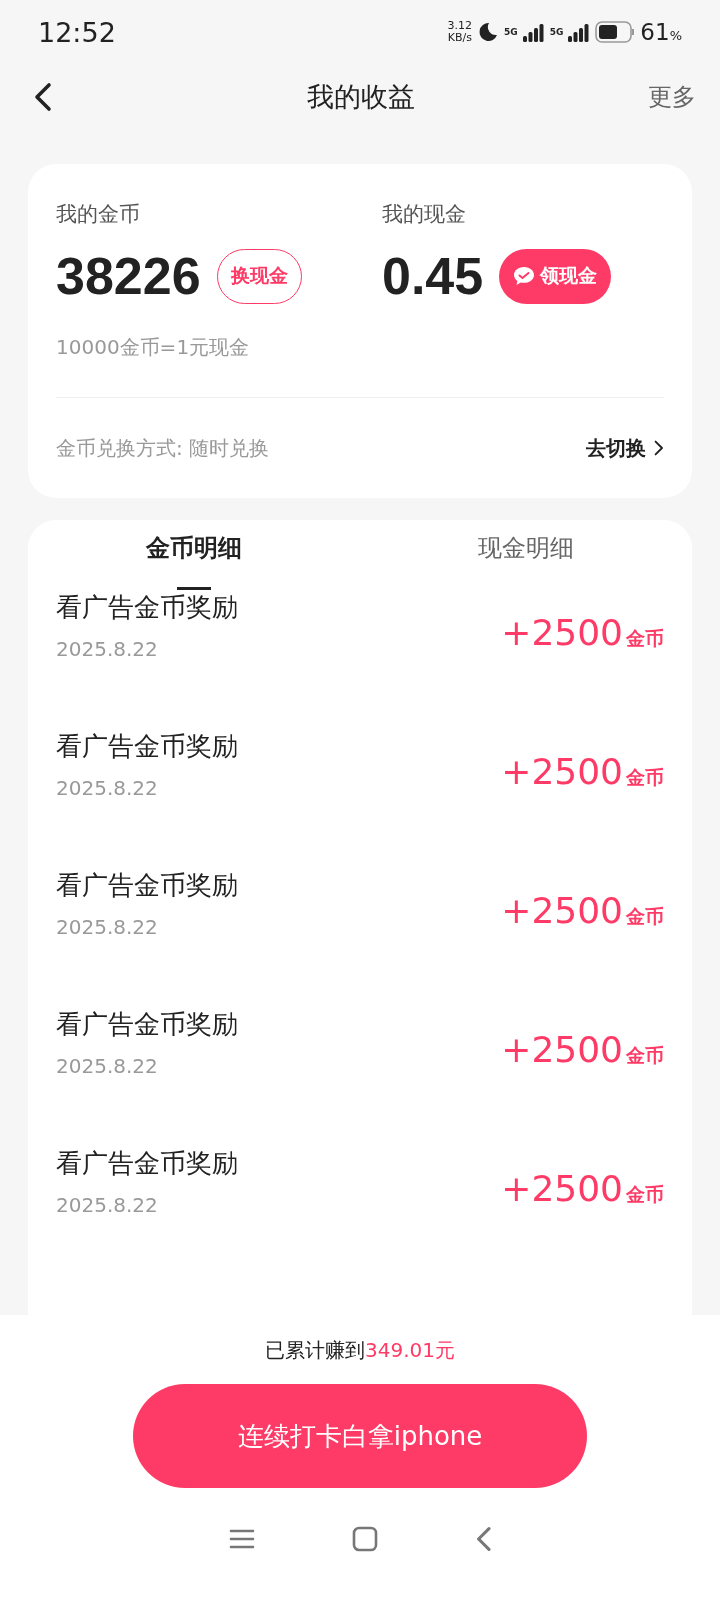 The width and height of the screenshot is (720, 1600). I want to click on coins-value: 38226, so click(128, 276).